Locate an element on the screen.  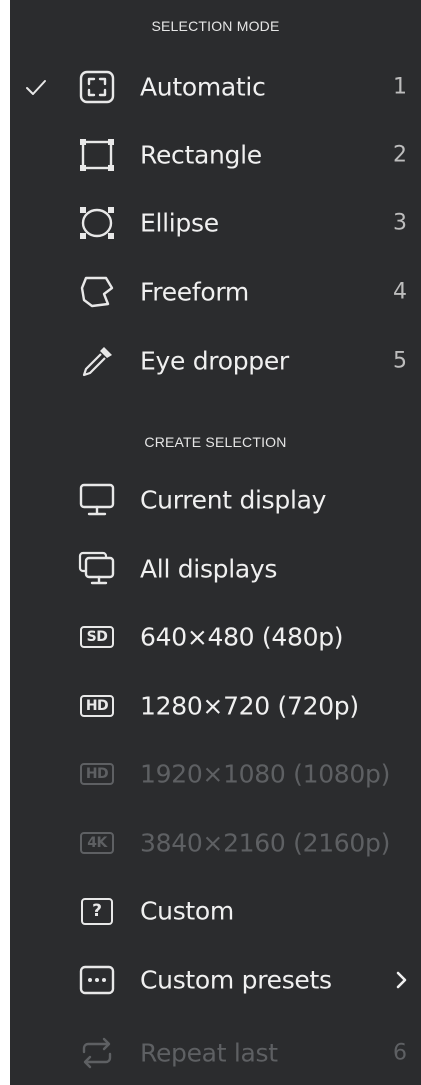
menu-item-current-display: Current display is located at coordinates (215, 500).